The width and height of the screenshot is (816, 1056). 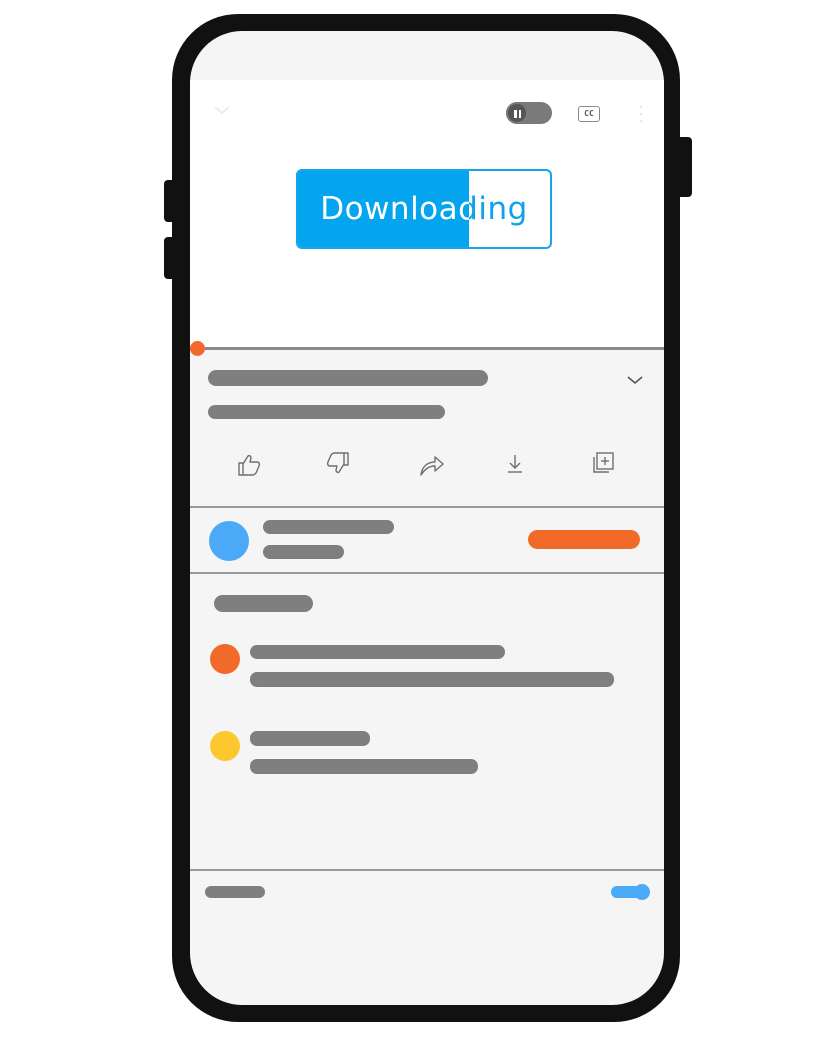 What do you see at coordinates (197, 348) in the screenshot?
I see `playback-scrubber` at bounding box center [197, 348].